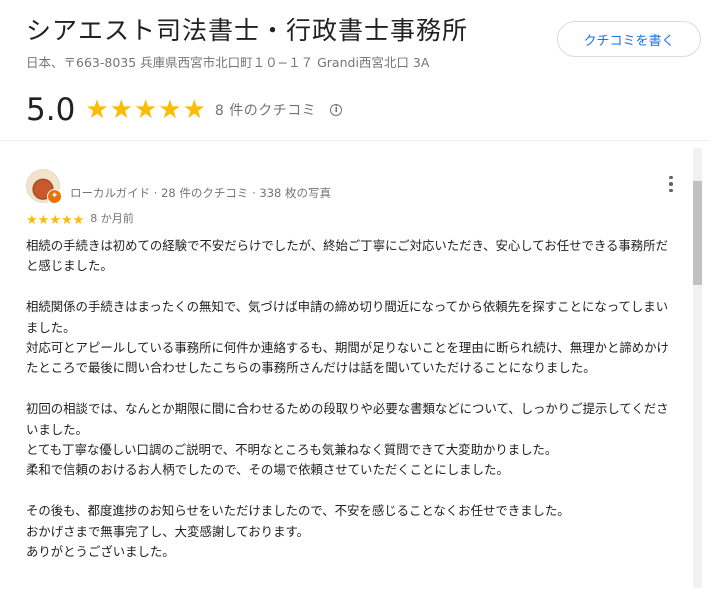 This screenshot has height=594, width=709. I want to click on write-review-button: クチコミを書く, so click(629, 39).